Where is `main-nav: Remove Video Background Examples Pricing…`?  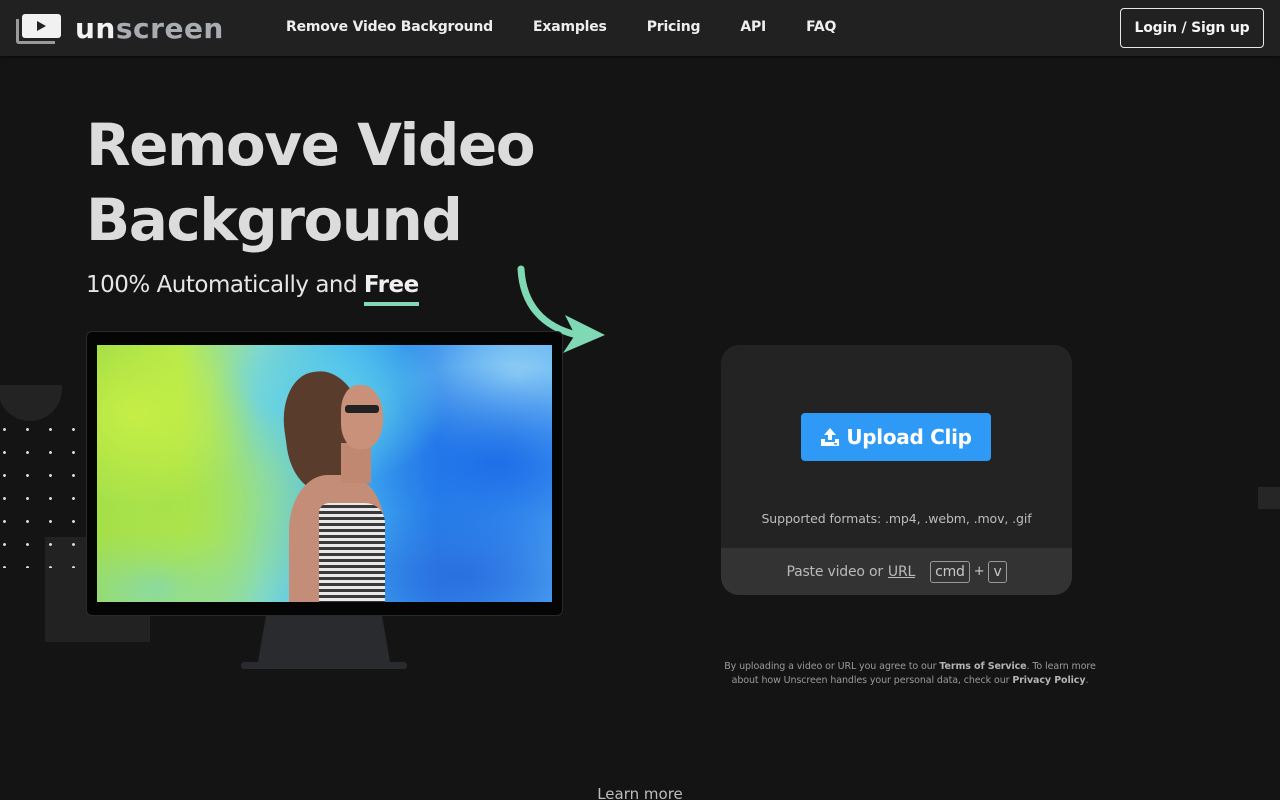
main-nav: Remove Video Background Examples Pricing… is located at coordinates (581, 27).